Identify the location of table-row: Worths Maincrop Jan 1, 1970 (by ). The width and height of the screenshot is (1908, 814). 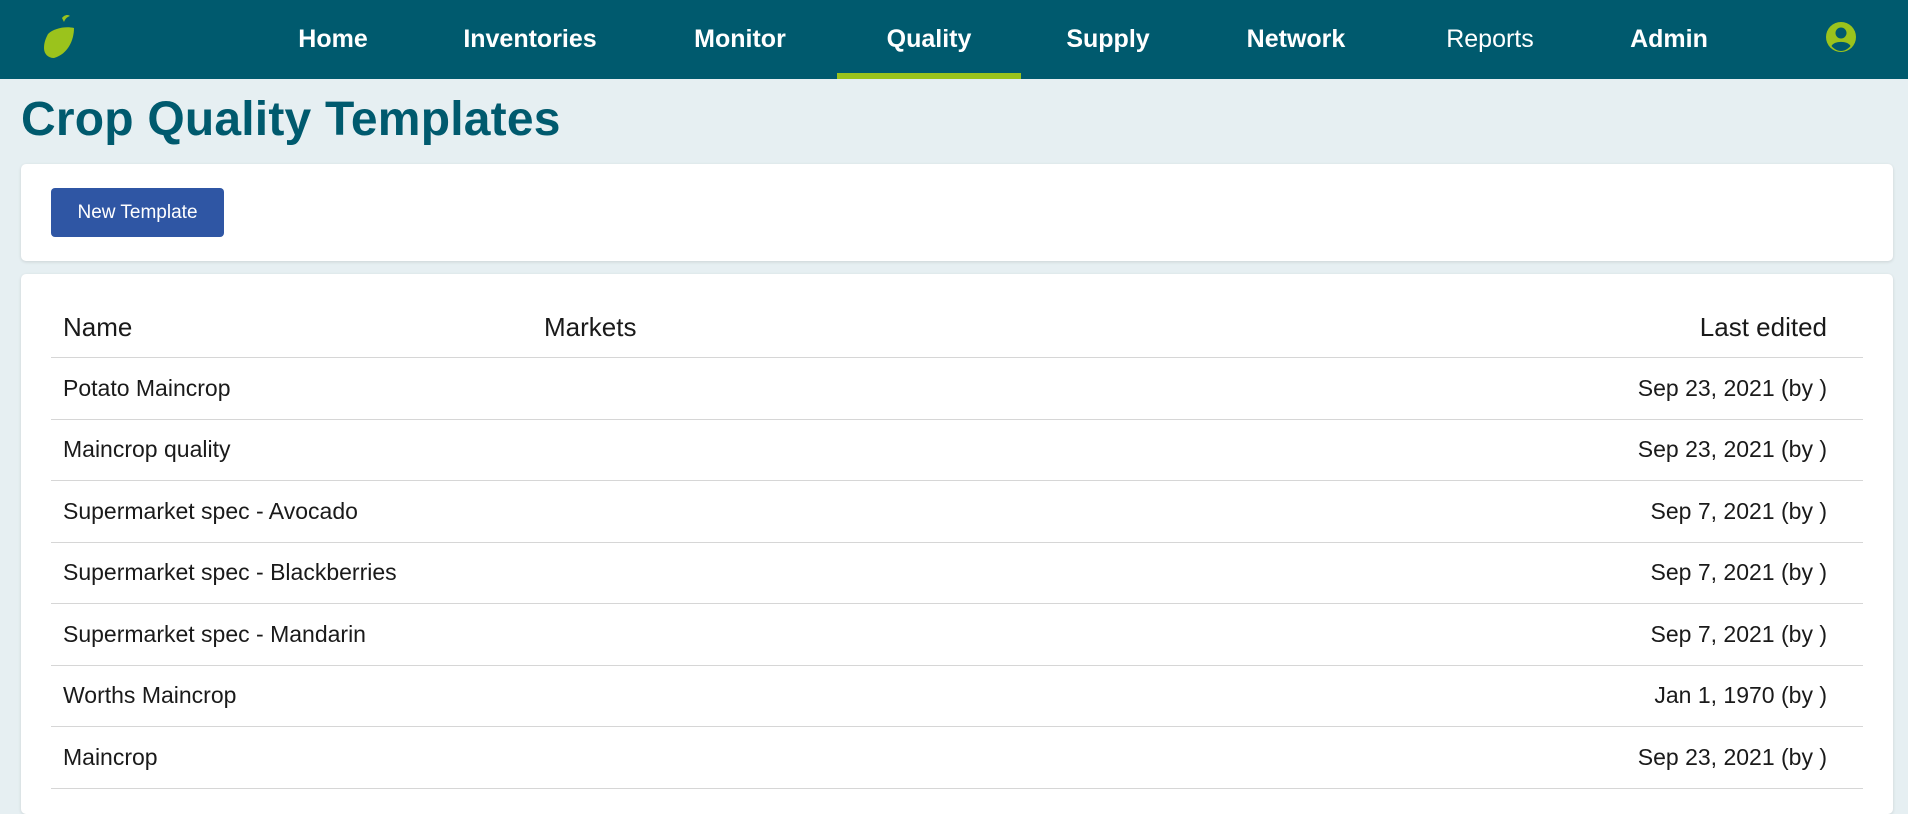
(957, 696).